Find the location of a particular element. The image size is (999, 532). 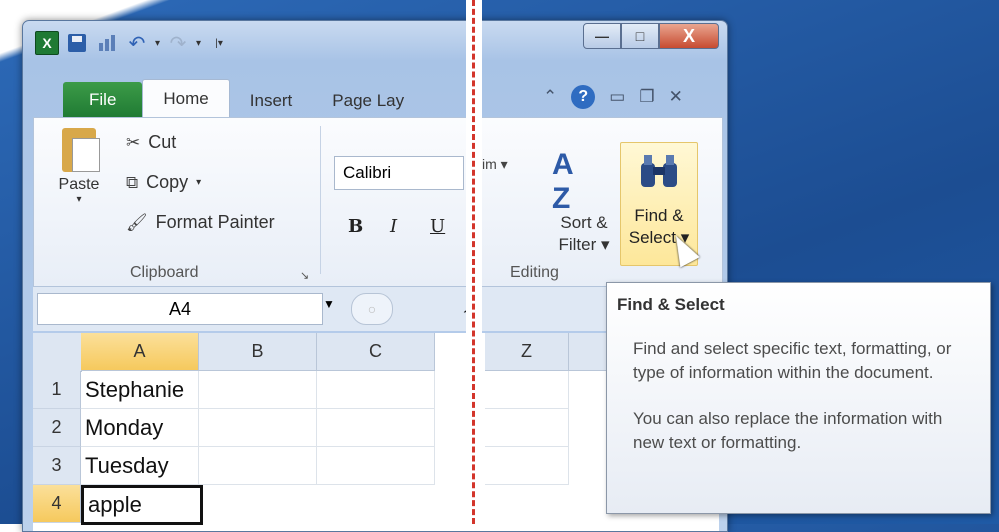

format-painter-button: 🖌 Format Painter is located at coordinates (200, 222).